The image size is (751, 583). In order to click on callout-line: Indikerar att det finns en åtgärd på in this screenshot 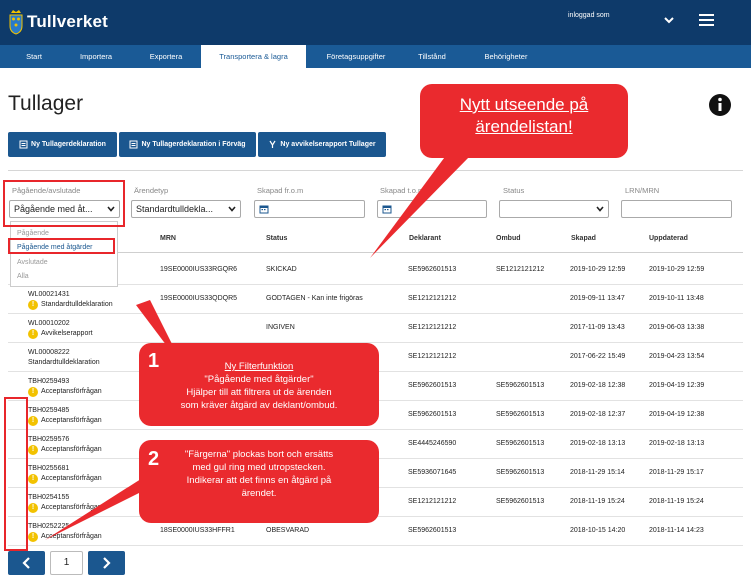, I will do `click(259, 480)`.